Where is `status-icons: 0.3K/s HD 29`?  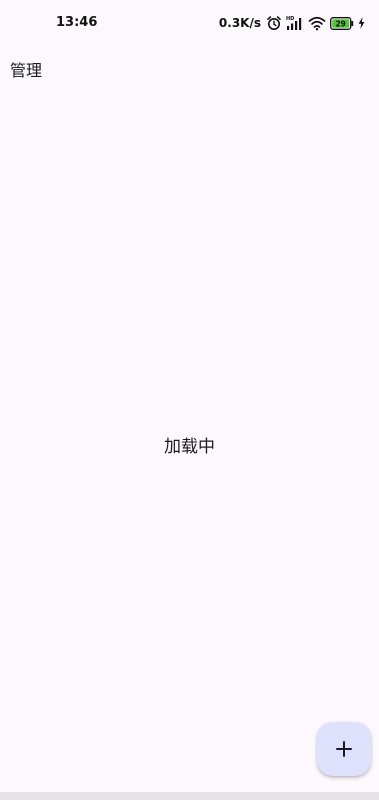
status-icons: 0.3K/s HD 29 is located at coordinates (292, 23).